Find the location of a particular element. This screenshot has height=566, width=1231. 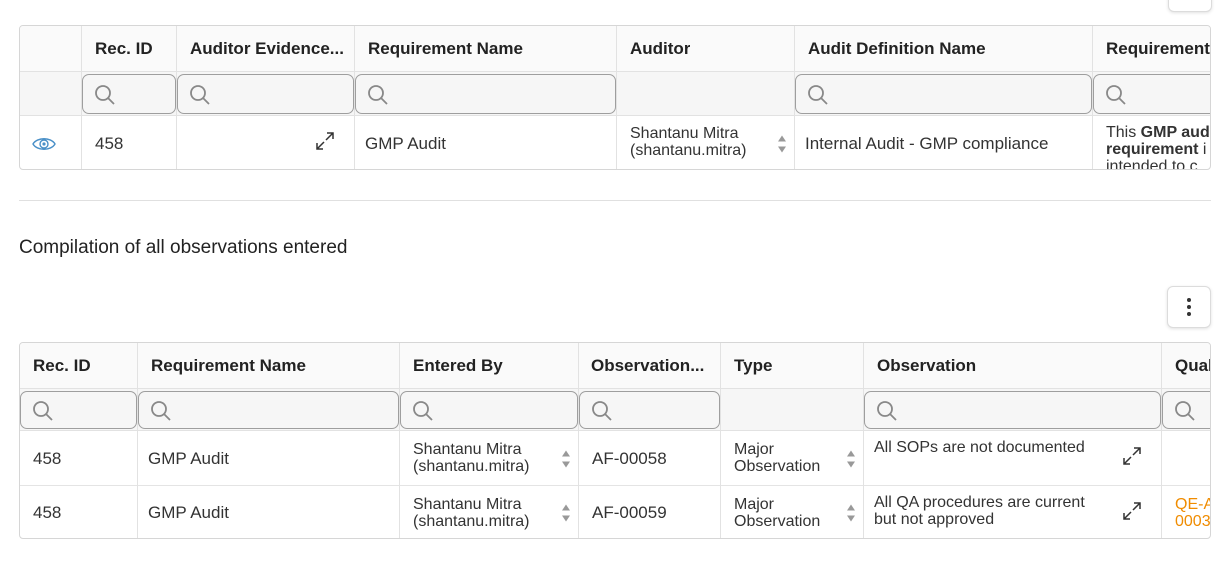

observations-grid-menu-button is located at coordinates (1189, 307).